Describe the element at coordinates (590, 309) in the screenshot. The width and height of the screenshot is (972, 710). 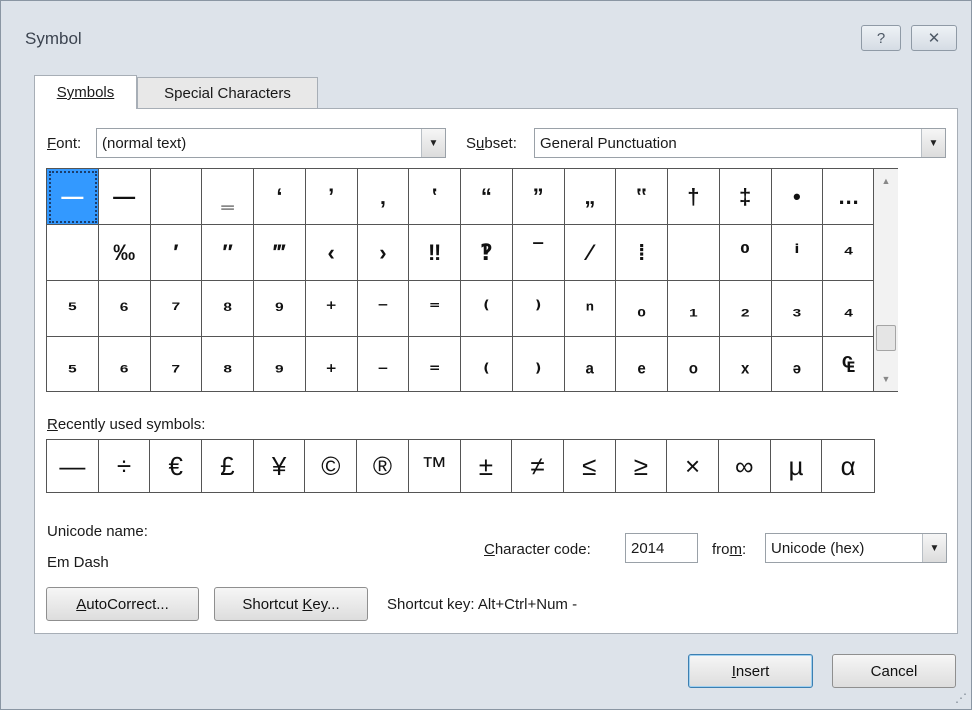
I see `symbol-cell: ⁿ` at that location.